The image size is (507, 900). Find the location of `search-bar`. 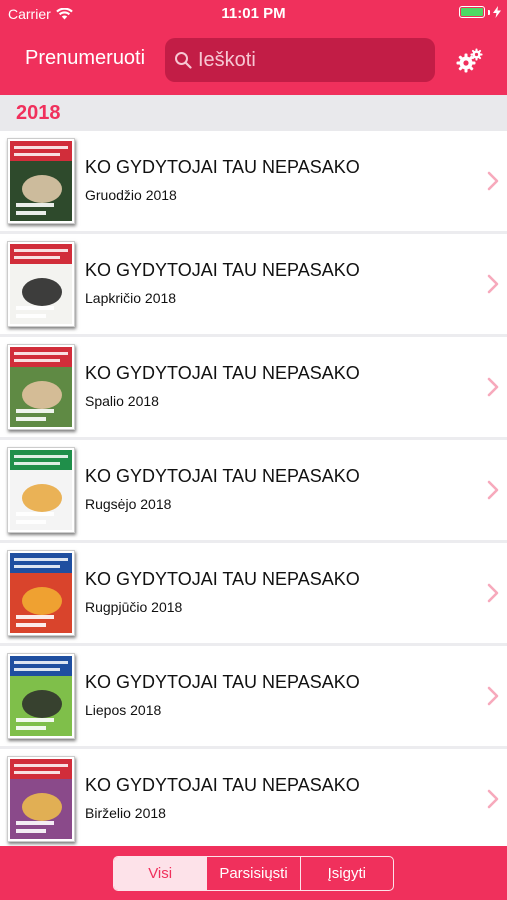

search-bar is located at coordinates (300, 60).